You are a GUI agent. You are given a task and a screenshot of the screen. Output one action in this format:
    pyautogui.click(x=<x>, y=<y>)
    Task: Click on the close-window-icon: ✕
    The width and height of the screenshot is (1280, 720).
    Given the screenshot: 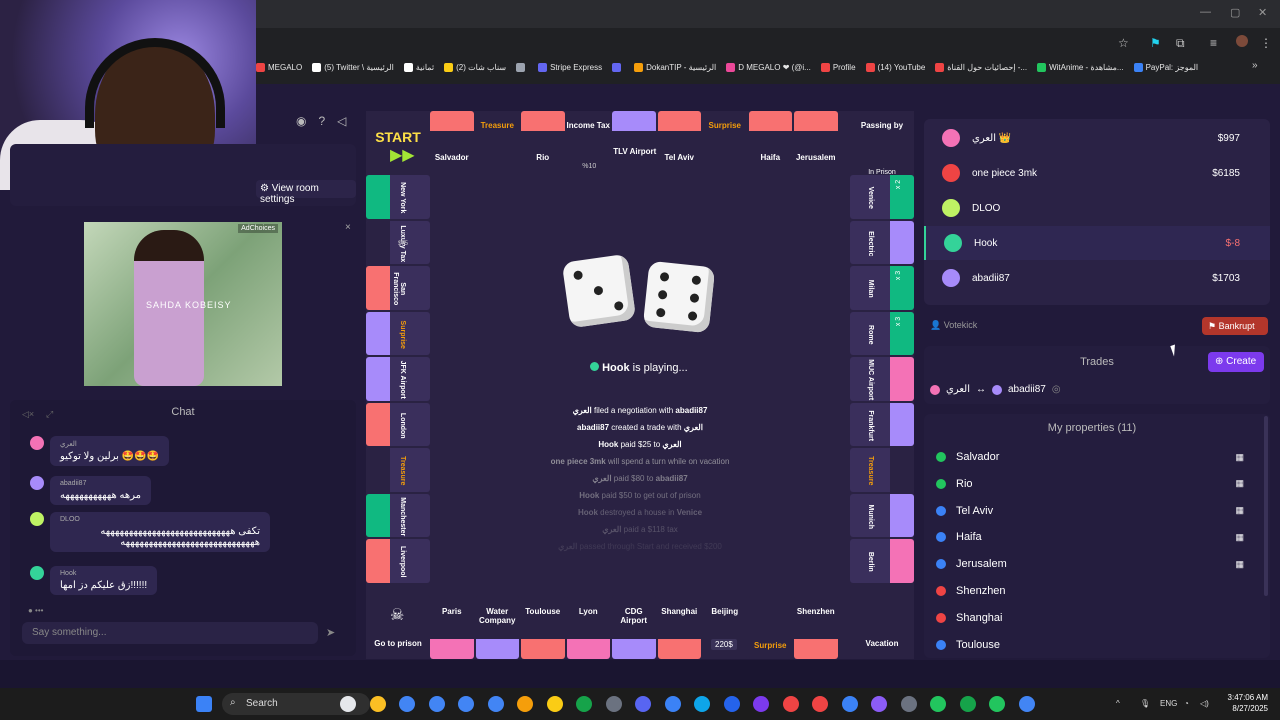 What is the action you would take?
    pyautogui.click(x=1262, y=12)
    